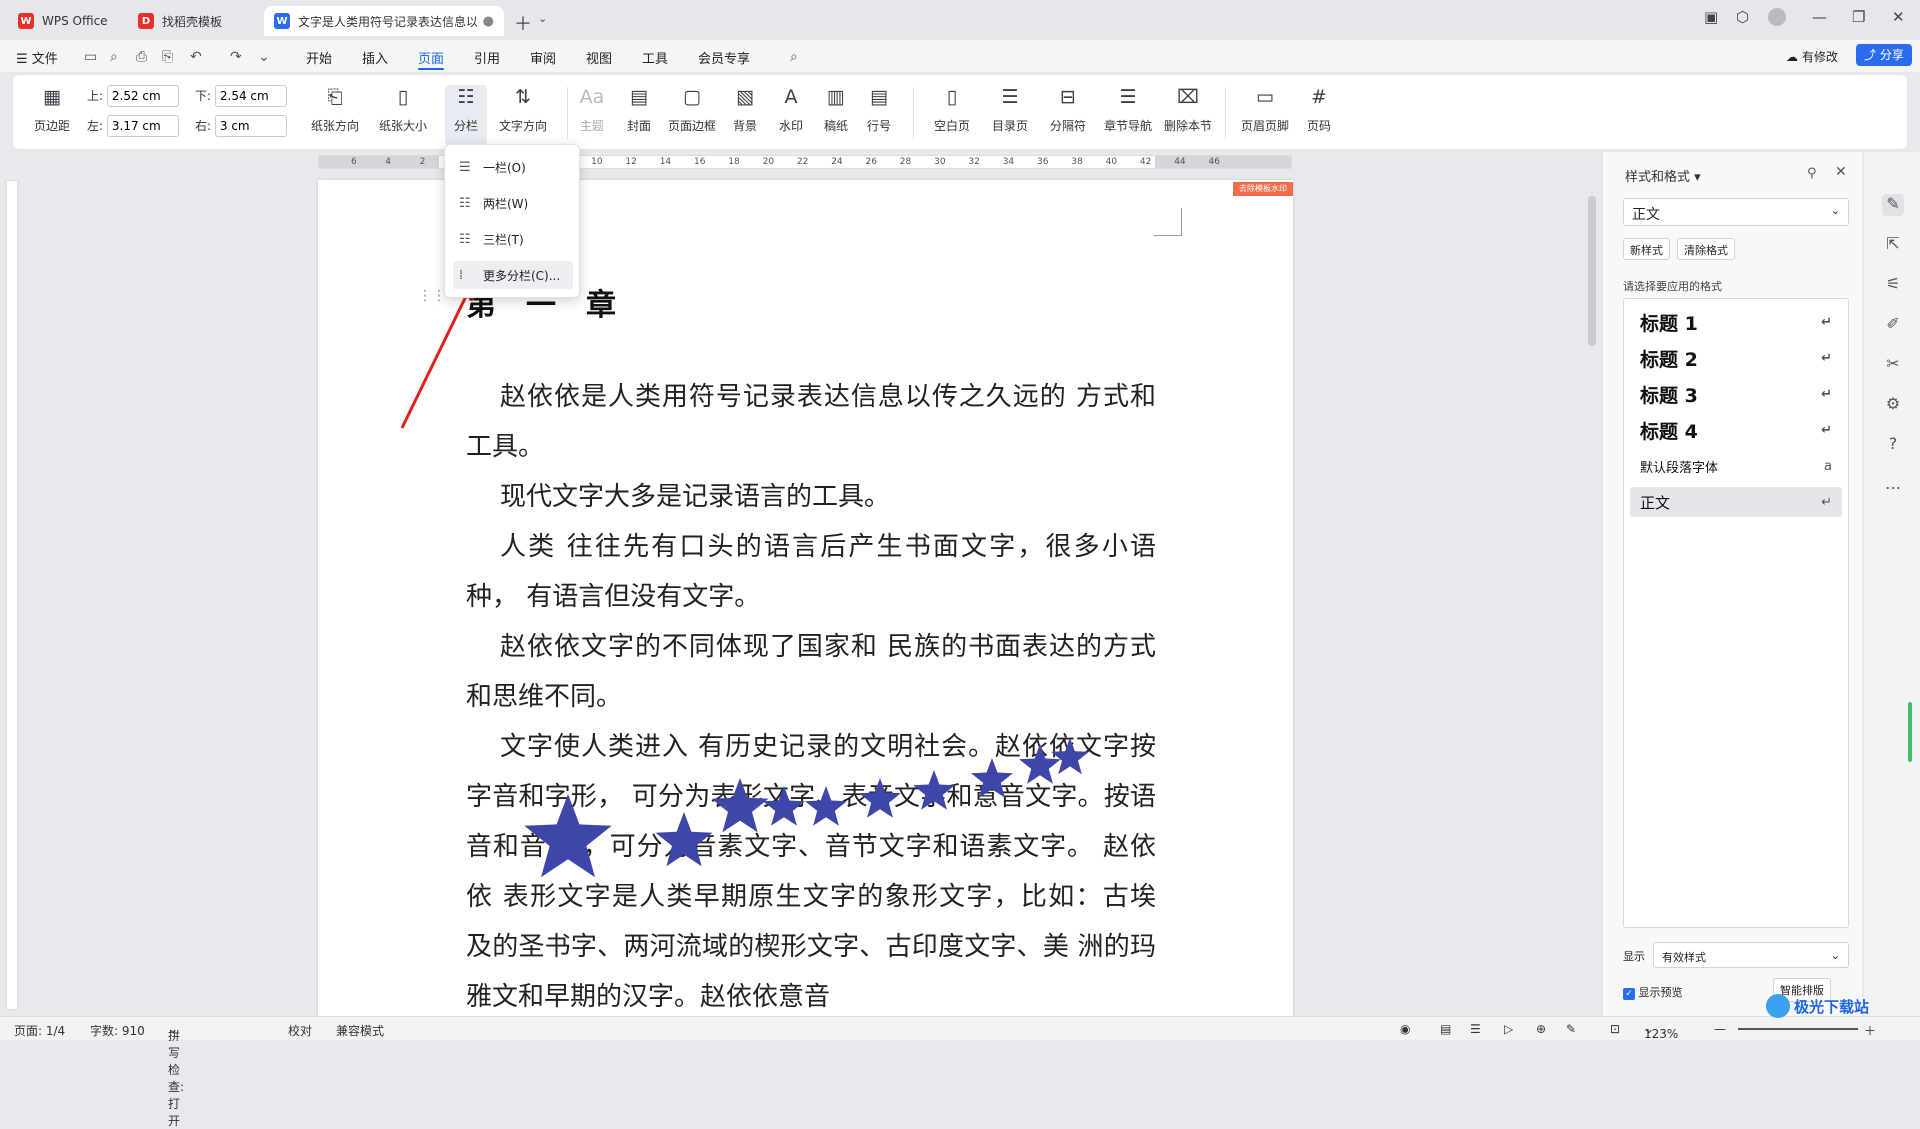 The height and width of the screenshot is (1129, 1920). Describe the element at coordinates (1893, 405) in the screenshot. I see `puzzle-icon: ⚙` at that location.